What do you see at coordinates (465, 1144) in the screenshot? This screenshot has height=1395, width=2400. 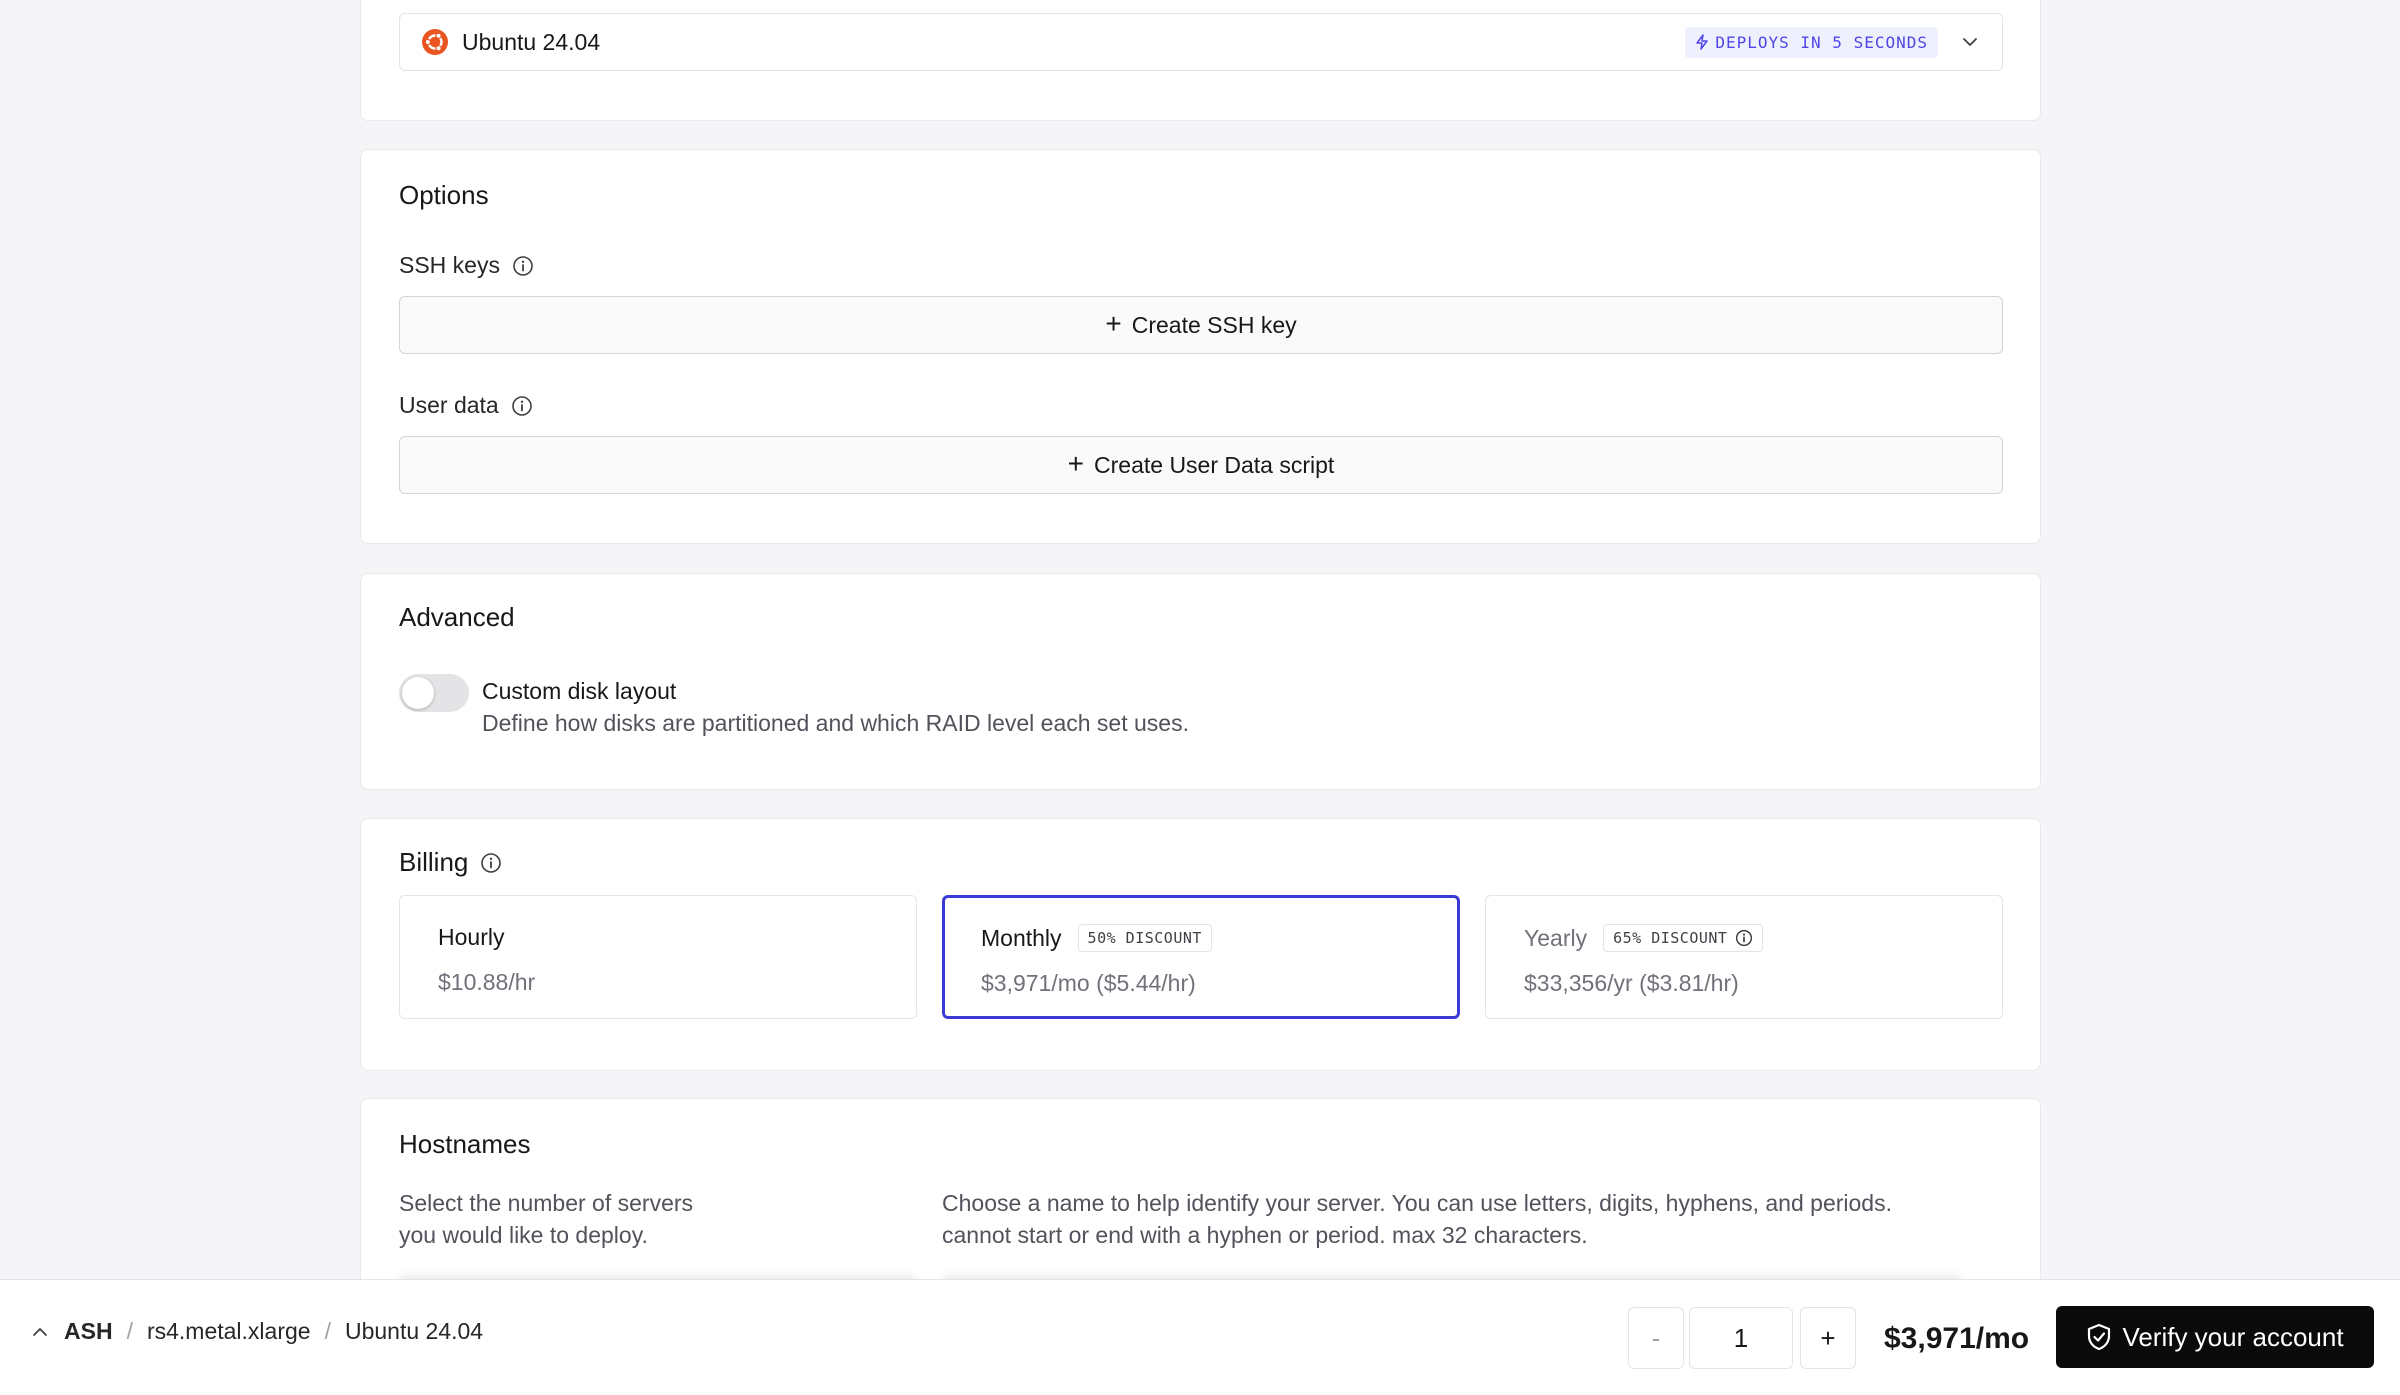 I see `hostnames-title: Hostnames` at bounding box center [465, 1144].